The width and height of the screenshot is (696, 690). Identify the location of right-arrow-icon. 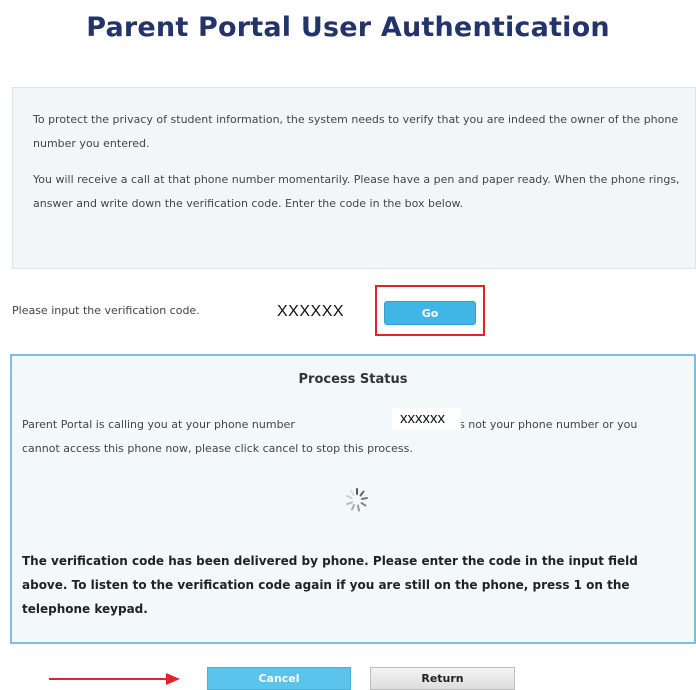
(114, 679).